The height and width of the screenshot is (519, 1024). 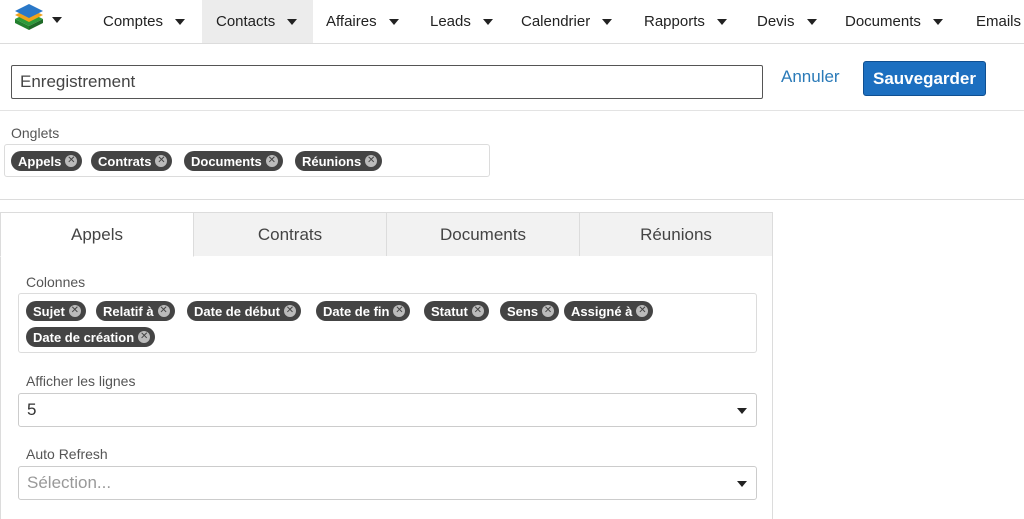 I want to click on tag-relatif-a: Relatif à ✕, so click(x=135, y=311).